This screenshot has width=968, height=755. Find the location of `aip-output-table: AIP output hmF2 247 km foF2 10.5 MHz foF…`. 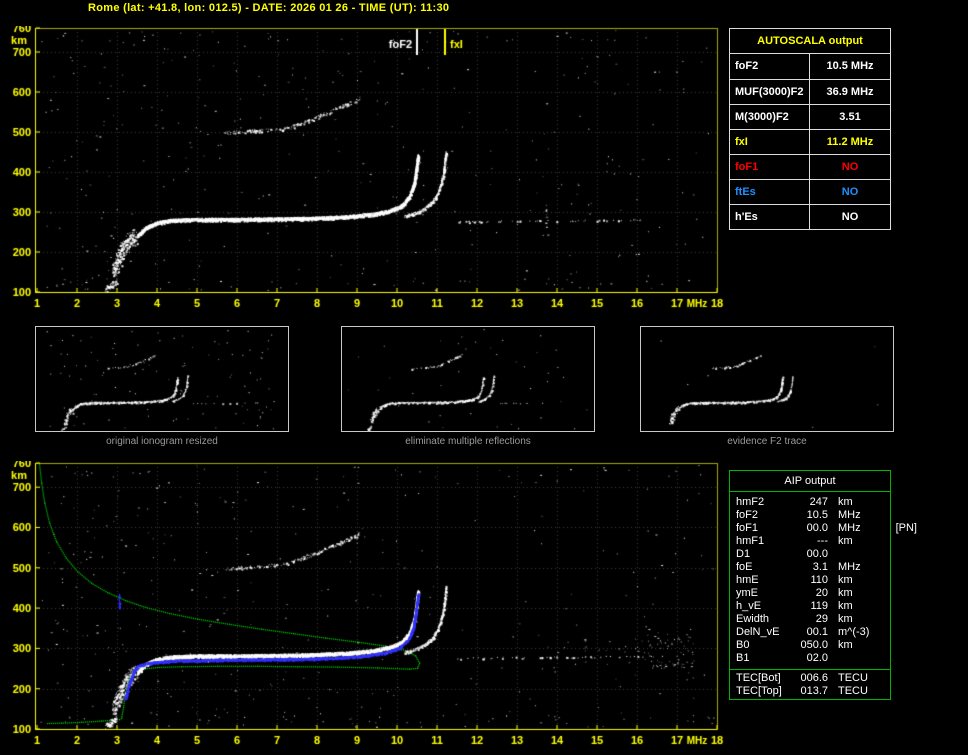

aip-output-table: AIP output hmF2 247 km foF2 10.5 MHz foF… is located at coordinates (823, 585).